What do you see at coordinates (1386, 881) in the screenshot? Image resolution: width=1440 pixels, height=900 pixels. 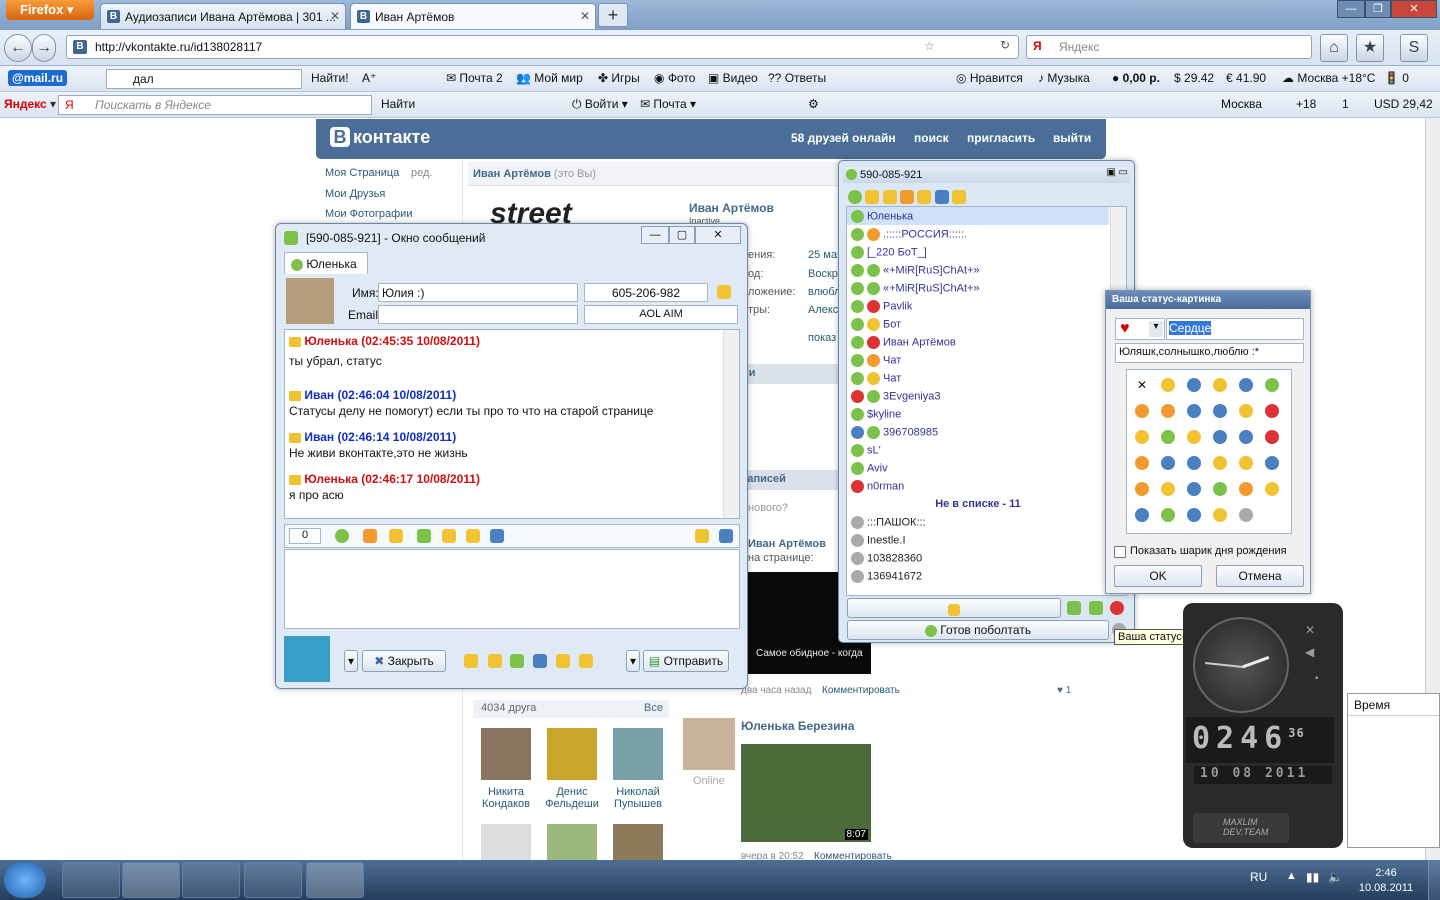 I see `system-clock: 2:46 10.08.2011` at bounding box center [1386, 881].